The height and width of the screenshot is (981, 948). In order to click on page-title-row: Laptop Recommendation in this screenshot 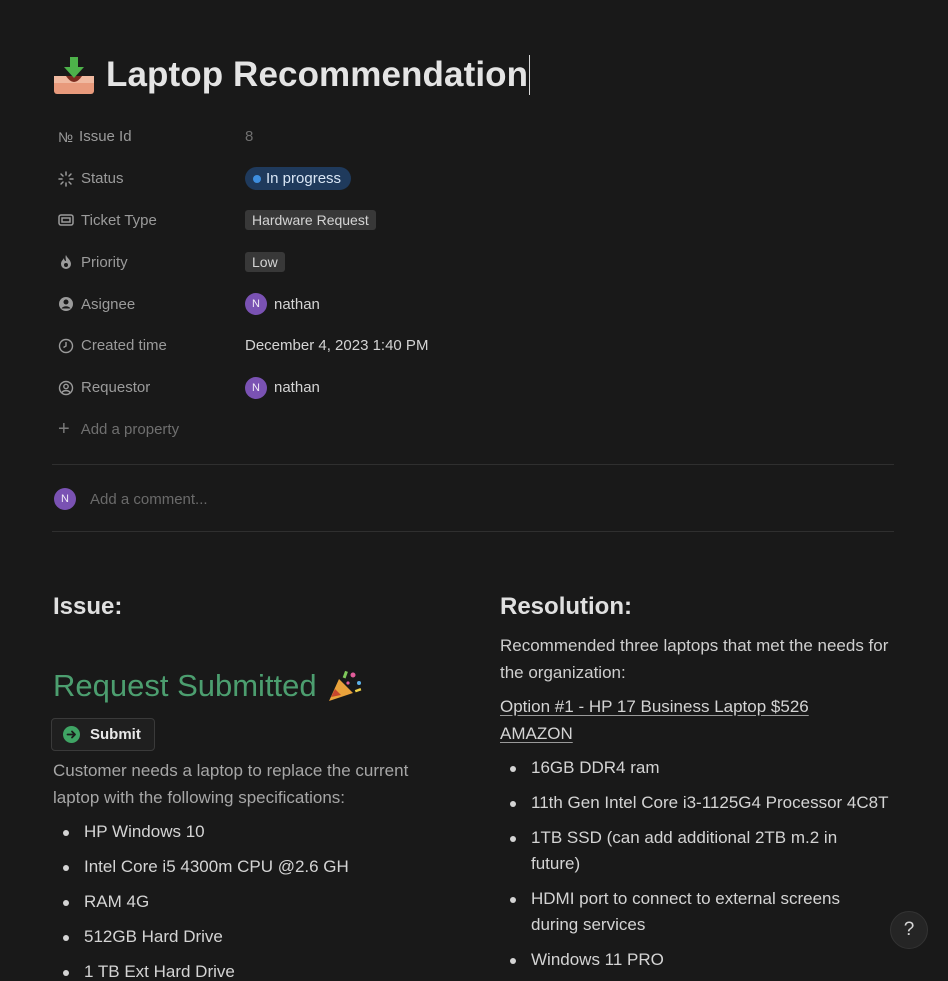, I will do `click(292, 75)`.